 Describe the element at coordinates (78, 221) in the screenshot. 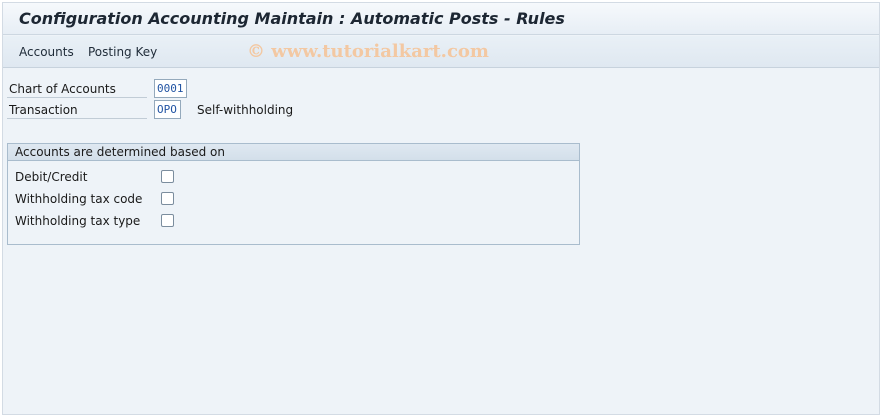

I see `withholding-tax-type-label: Withholding tax type` at that location.